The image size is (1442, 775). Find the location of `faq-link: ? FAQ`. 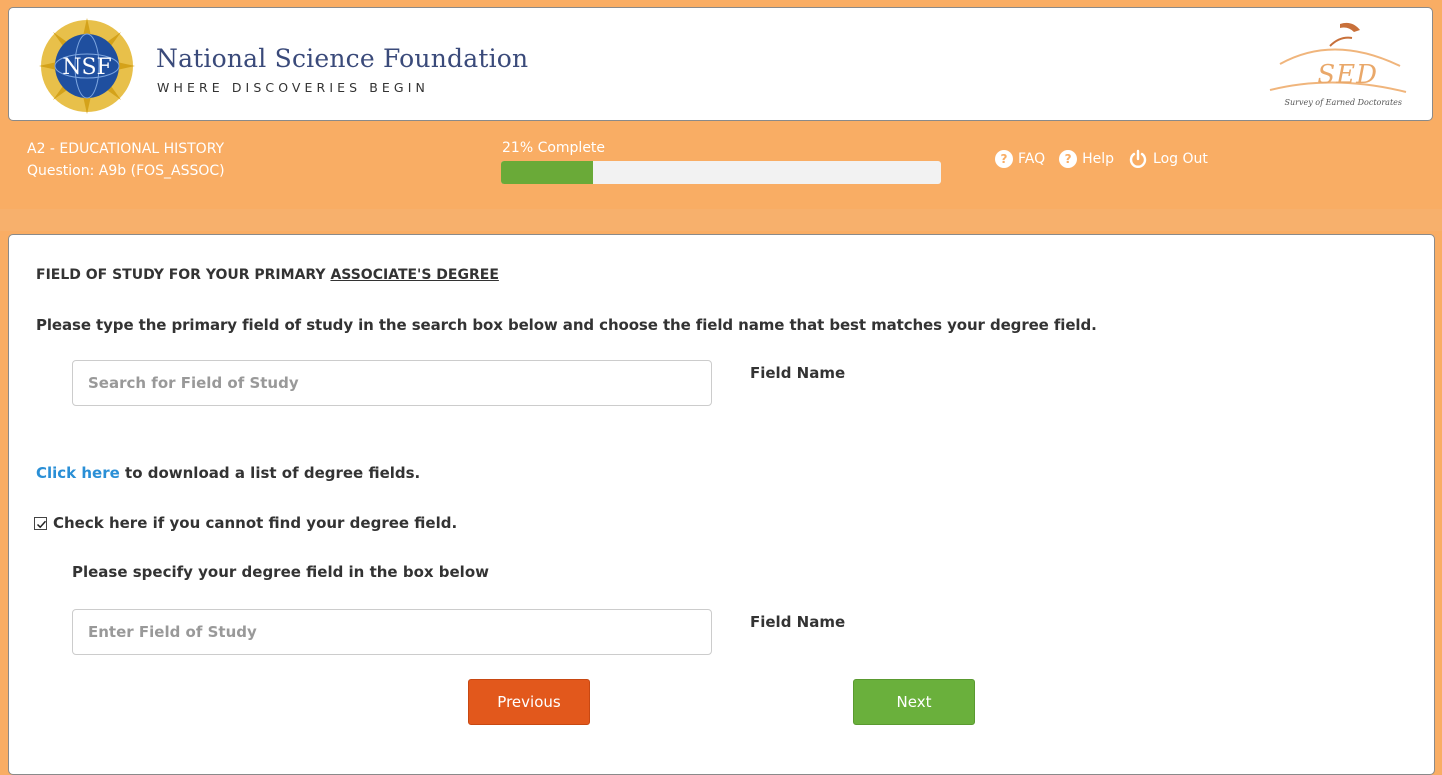

faq-link: ? FAQ is located at coordinates (1020, 159).